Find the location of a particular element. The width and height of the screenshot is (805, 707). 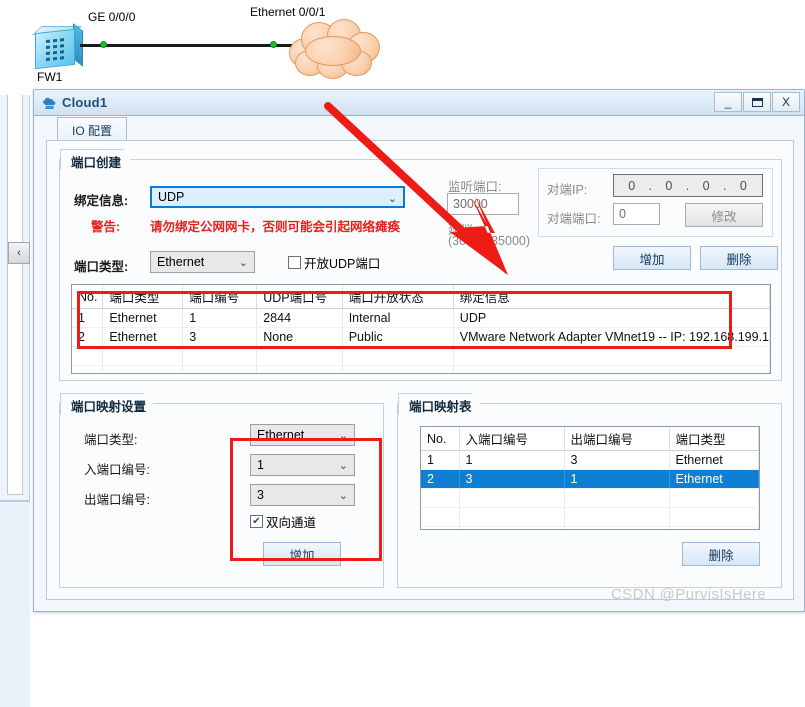

listen-port-input: 30000 is located at coordinates (483, 204).